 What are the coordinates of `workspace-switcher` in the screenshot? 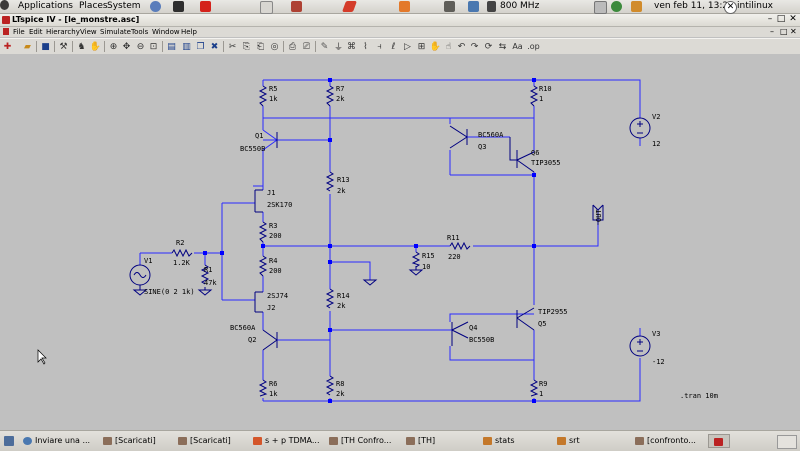 It's located at (787, 442).